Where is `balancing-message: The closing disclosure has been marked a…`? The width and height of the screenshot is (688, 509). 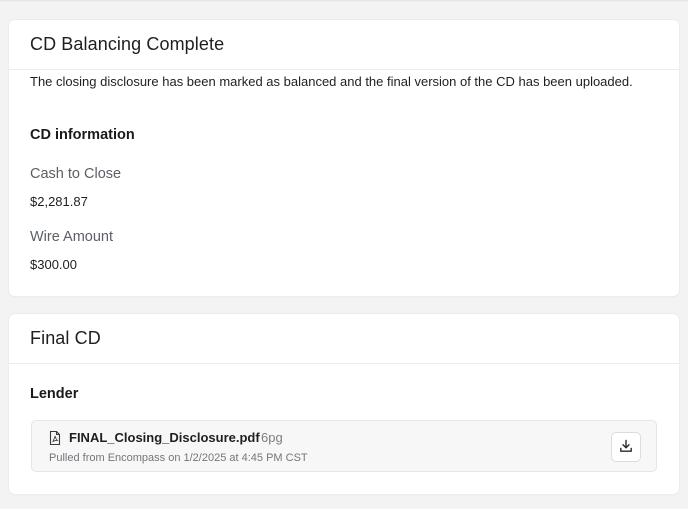 balancing-message: The closing disclosure has been marked a… is located at coordinates (331, 81).